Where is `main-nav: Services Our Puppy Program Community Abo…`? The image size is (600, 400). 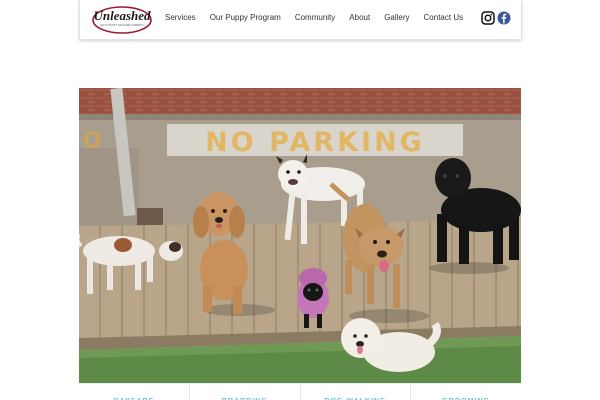 main-nav: Services Our Puppy Program Community Abo… is located at coordinates (321, 18).